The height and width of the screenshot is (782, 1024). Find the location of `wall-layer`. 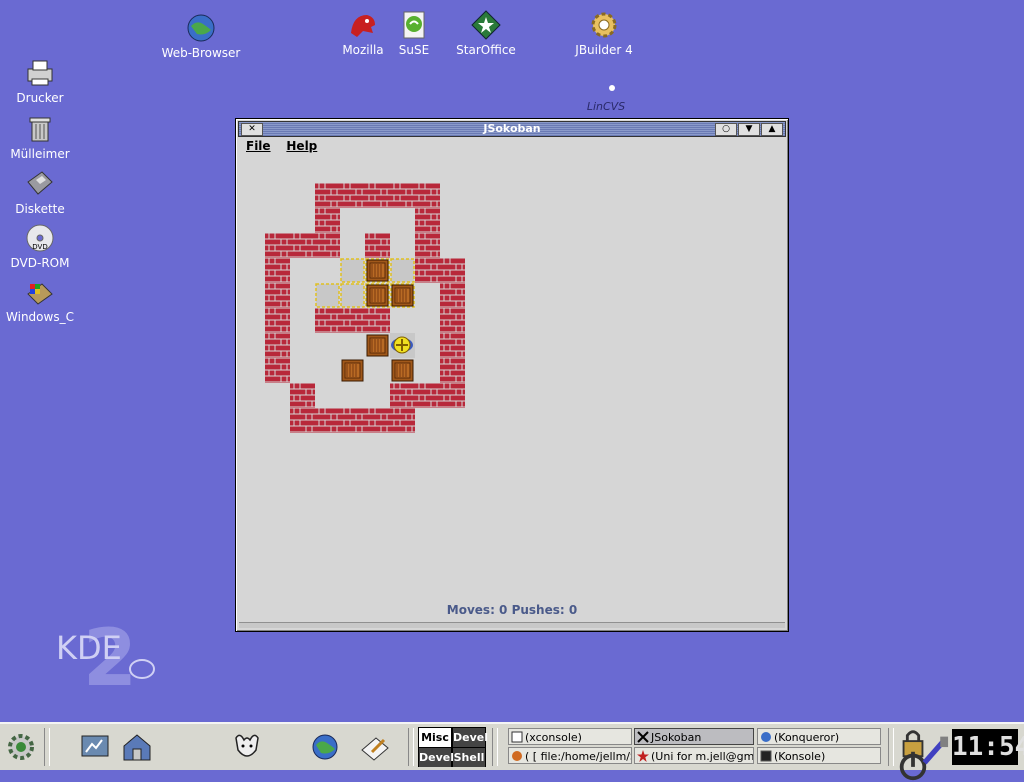

wall-layer is located at coordinates (365, 308).